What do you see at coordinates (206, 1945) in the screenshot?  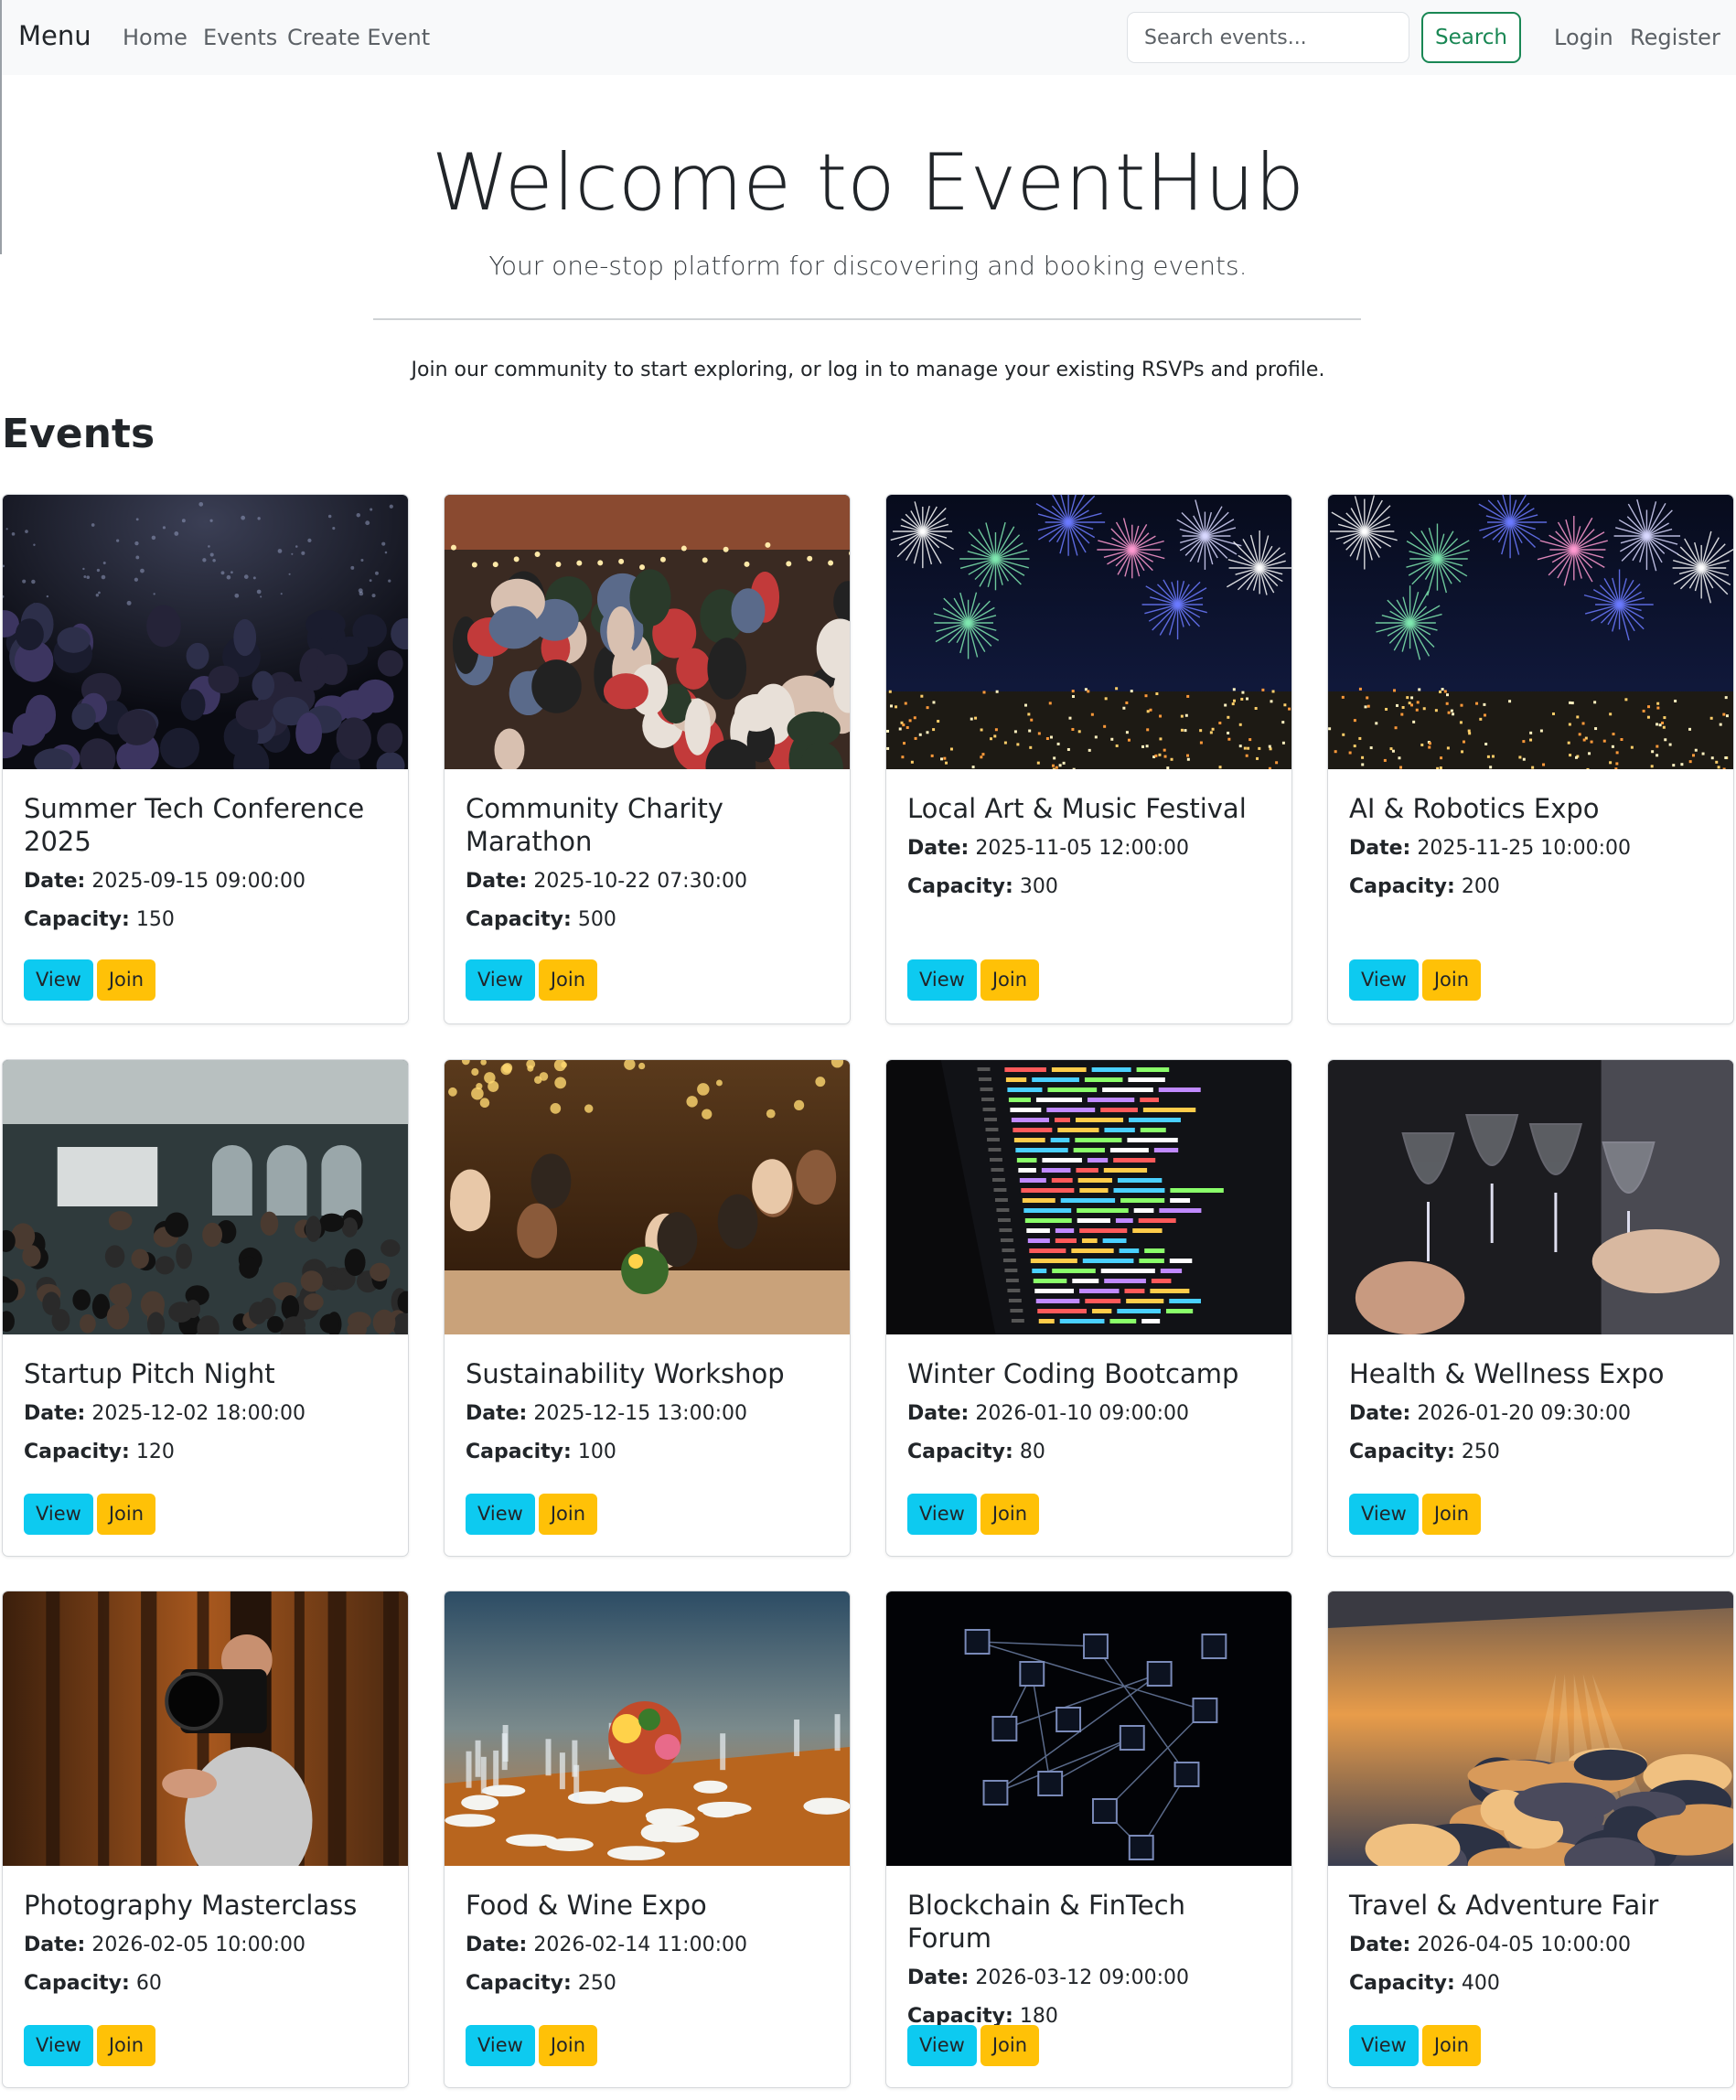 I see `event-date: Date: 2026-02-05 10:00:00` at bounding box center [206, 1945].